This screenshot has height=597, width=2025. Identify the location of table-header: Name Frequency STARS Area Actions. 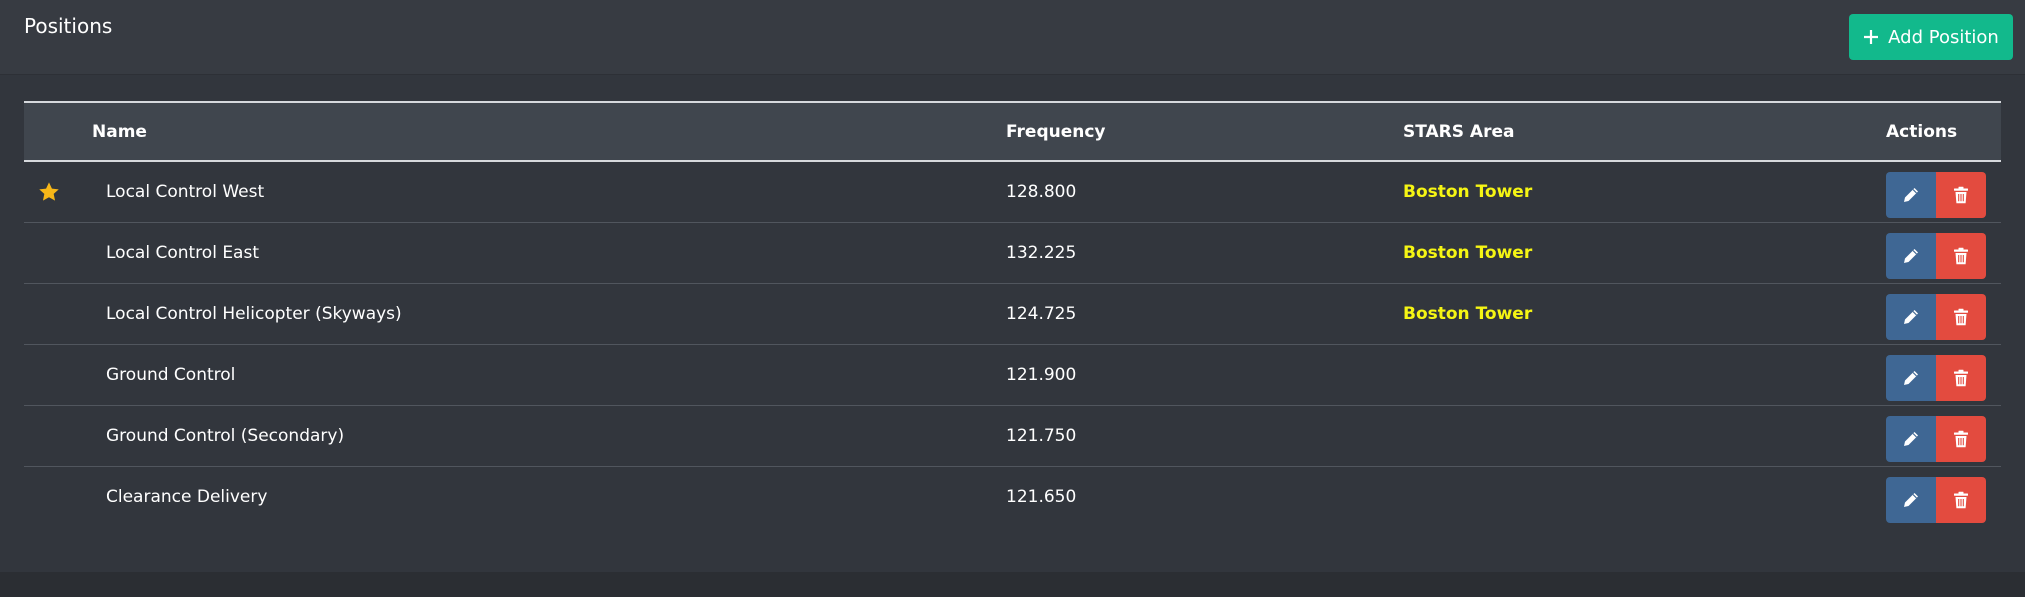
(1012, 131).